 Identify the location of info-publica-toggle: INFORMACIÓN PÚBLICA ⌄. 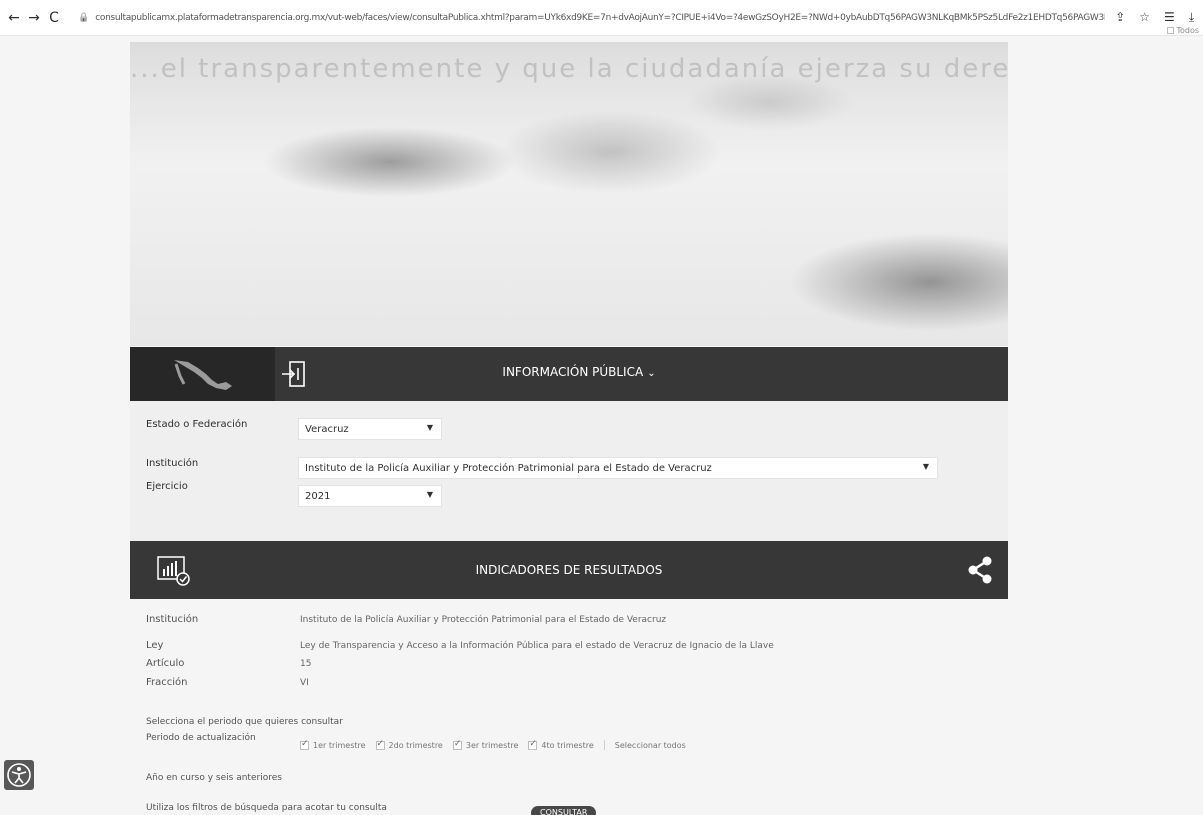
(569, 372).